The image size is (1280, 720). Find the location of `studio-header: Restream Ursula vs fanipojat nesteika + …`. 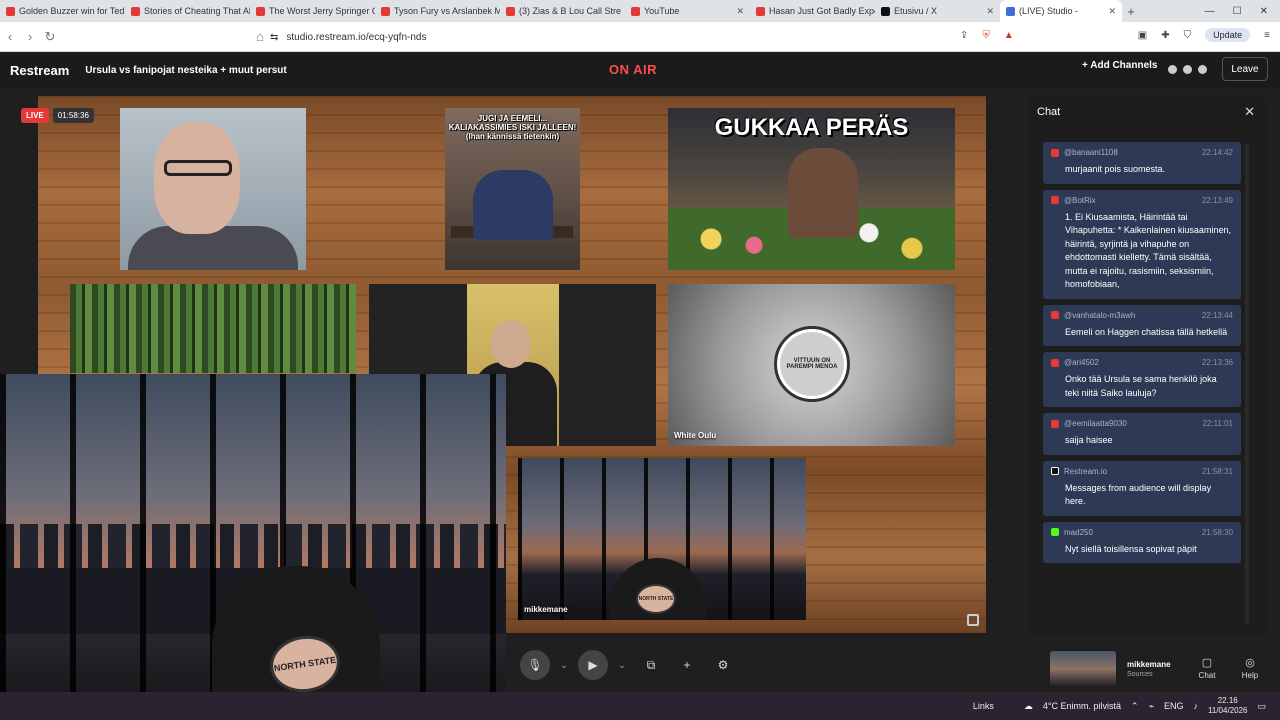

studio-header: Restream Ursula vs fanipojat nesteika + … is located at coordinates (640, 70).